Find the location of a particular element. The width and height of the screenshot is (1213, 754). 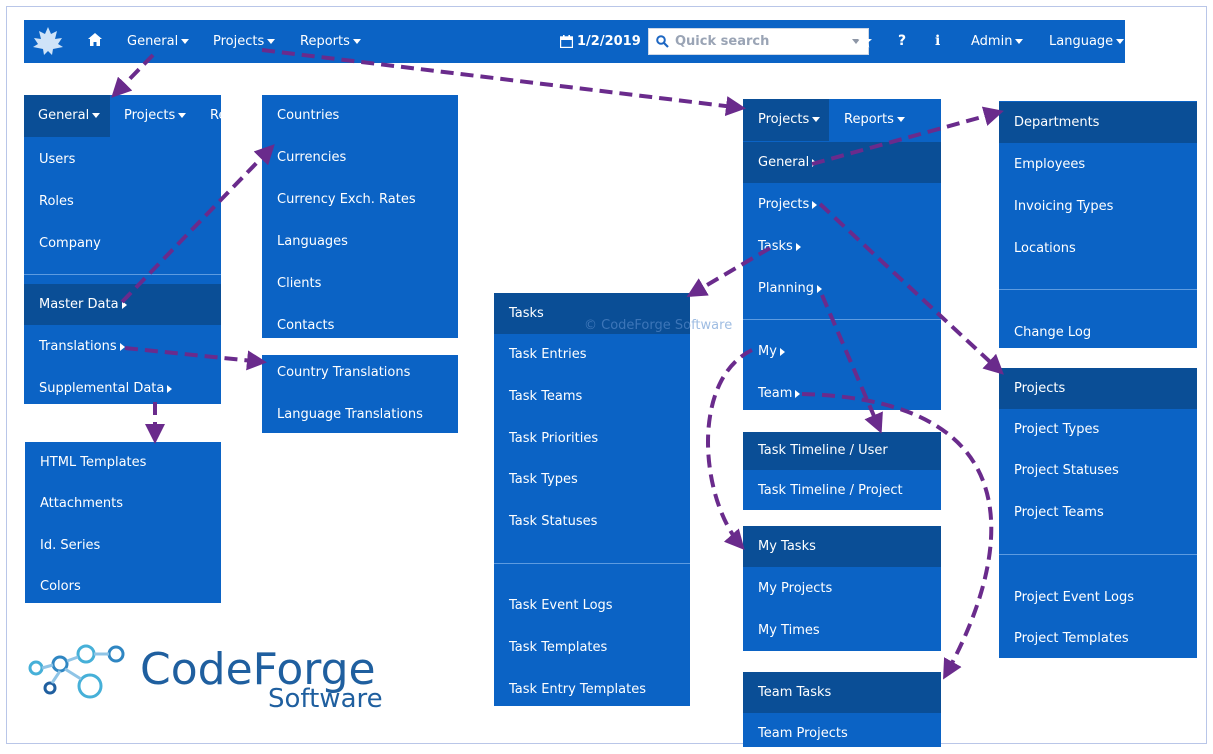

menu-item-project-templates: Project Templates is located at coordinates (1098, 638).